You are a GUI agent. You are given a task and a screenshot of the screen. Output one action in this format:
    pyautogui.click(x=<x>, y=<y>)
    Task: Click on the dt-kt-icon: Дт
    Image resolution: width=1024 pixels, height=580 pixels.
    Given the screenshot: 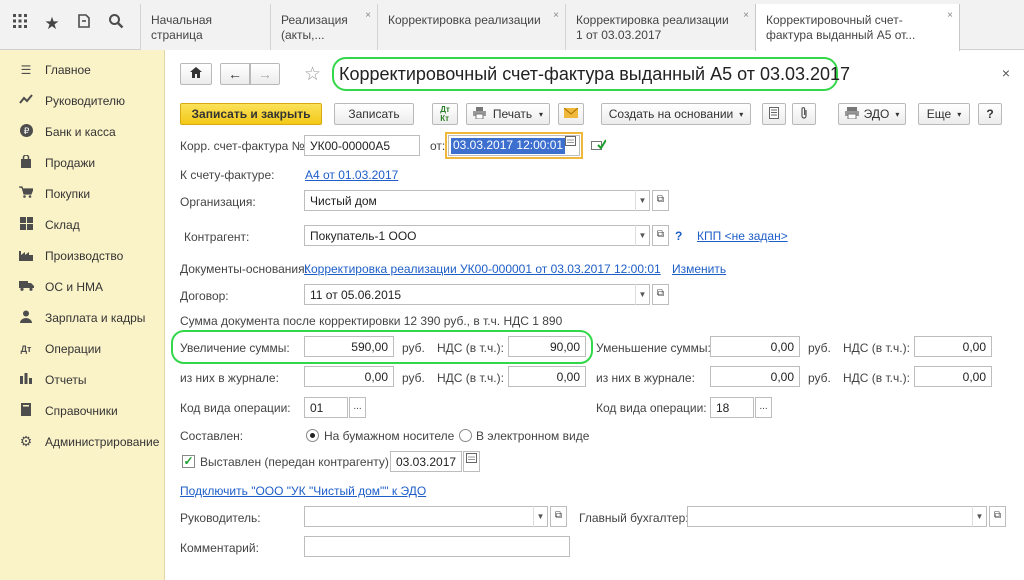 What is the action you would take?
    pyautogui.click(x=26, y=348)
    